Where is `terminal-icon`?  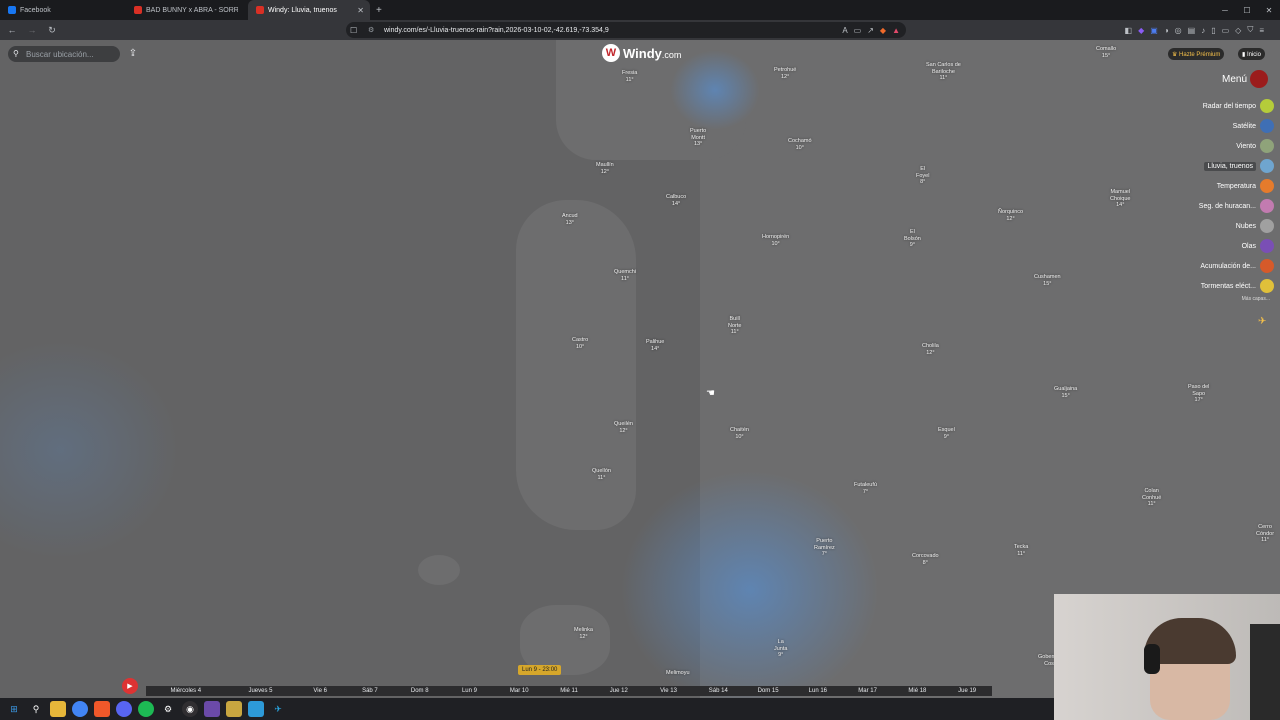
terminal-icon is located at coordinates (212, 709).